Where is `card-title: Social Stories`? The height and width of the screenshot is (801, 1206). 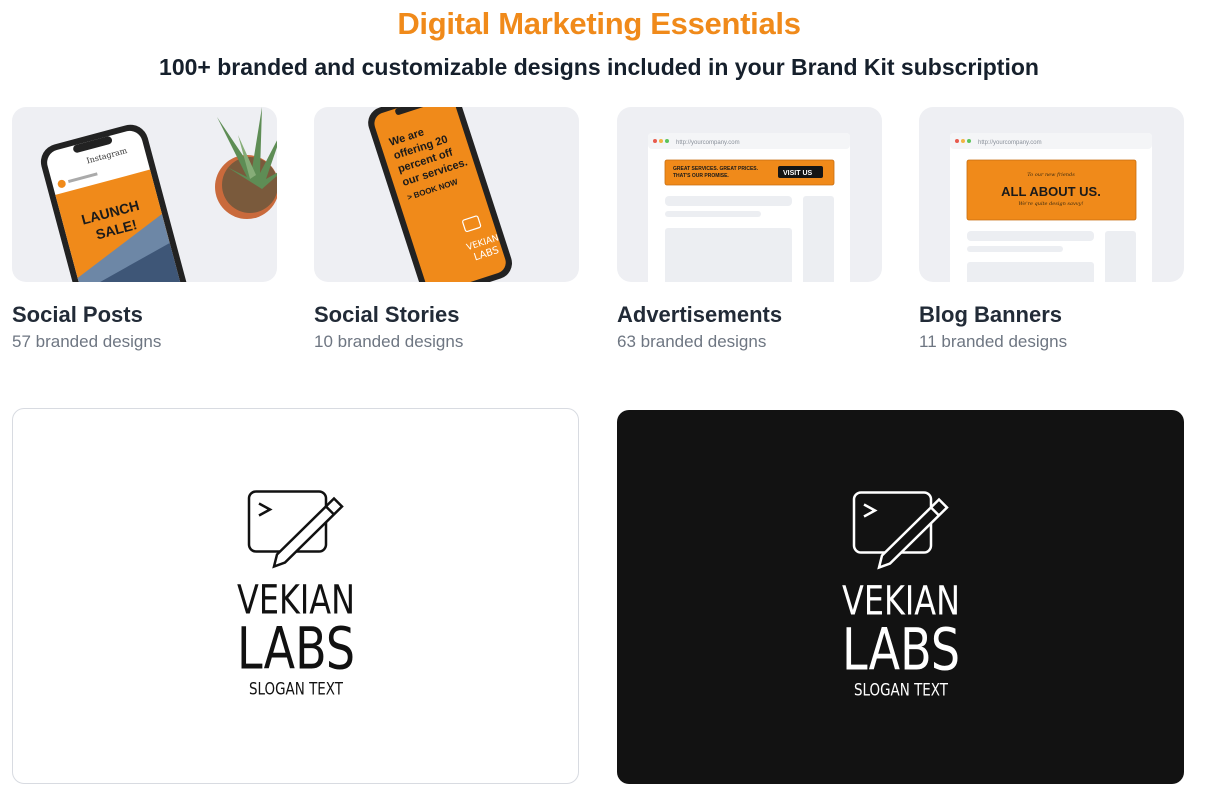
card-title: Social Stories is located at coordinates (387, 314).